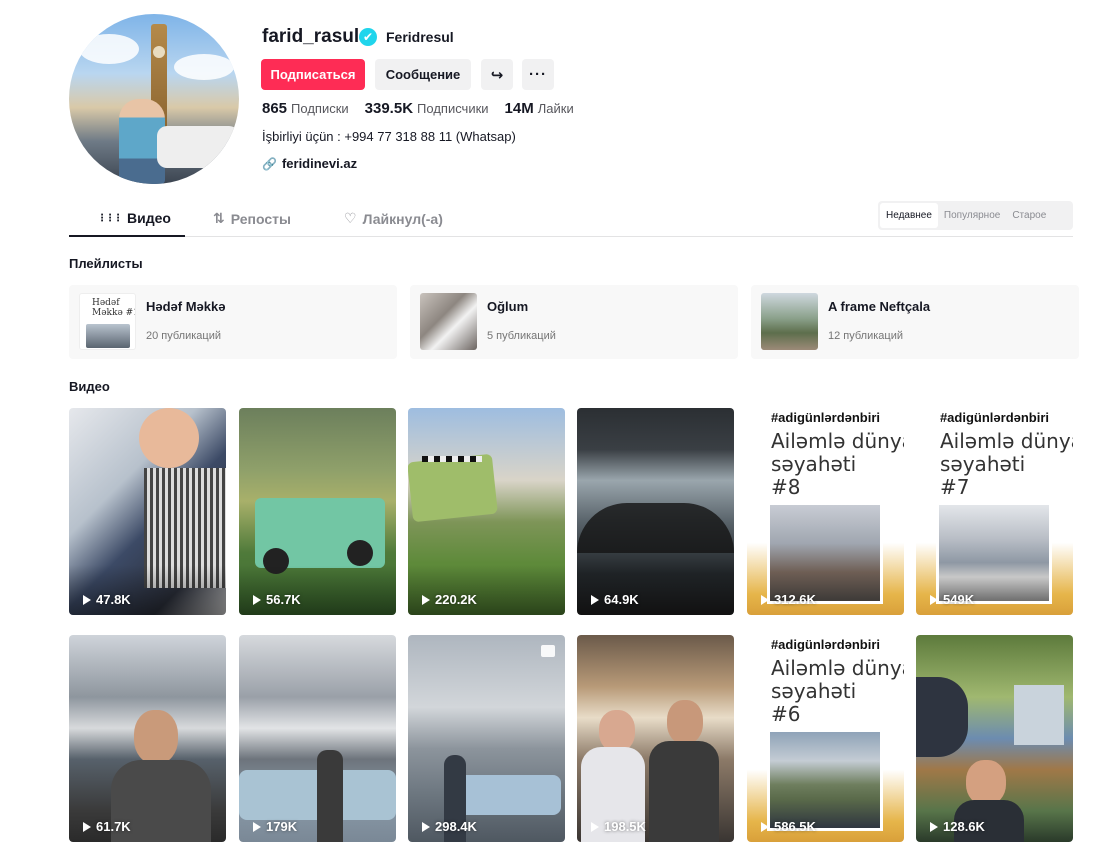  I want to click on playlists-heading: Плейлисты, so click(106, 263).